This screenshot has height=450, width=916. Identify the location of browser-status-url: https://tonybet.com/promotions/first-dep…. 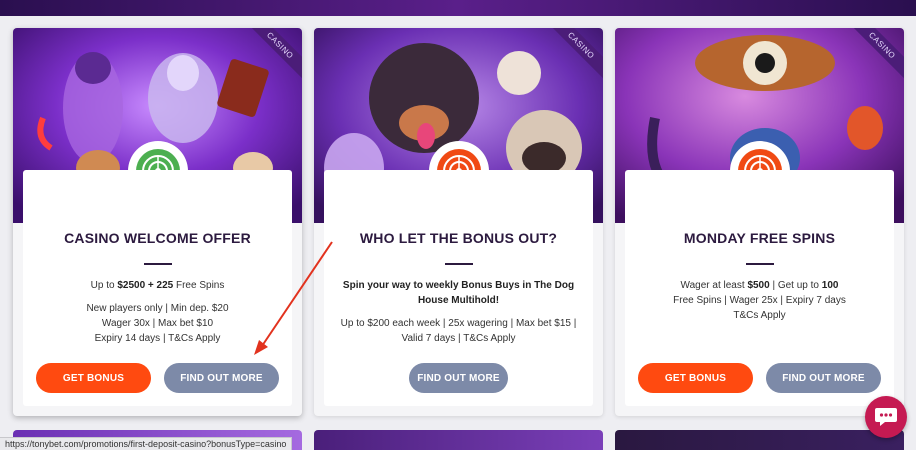
(146, 443).